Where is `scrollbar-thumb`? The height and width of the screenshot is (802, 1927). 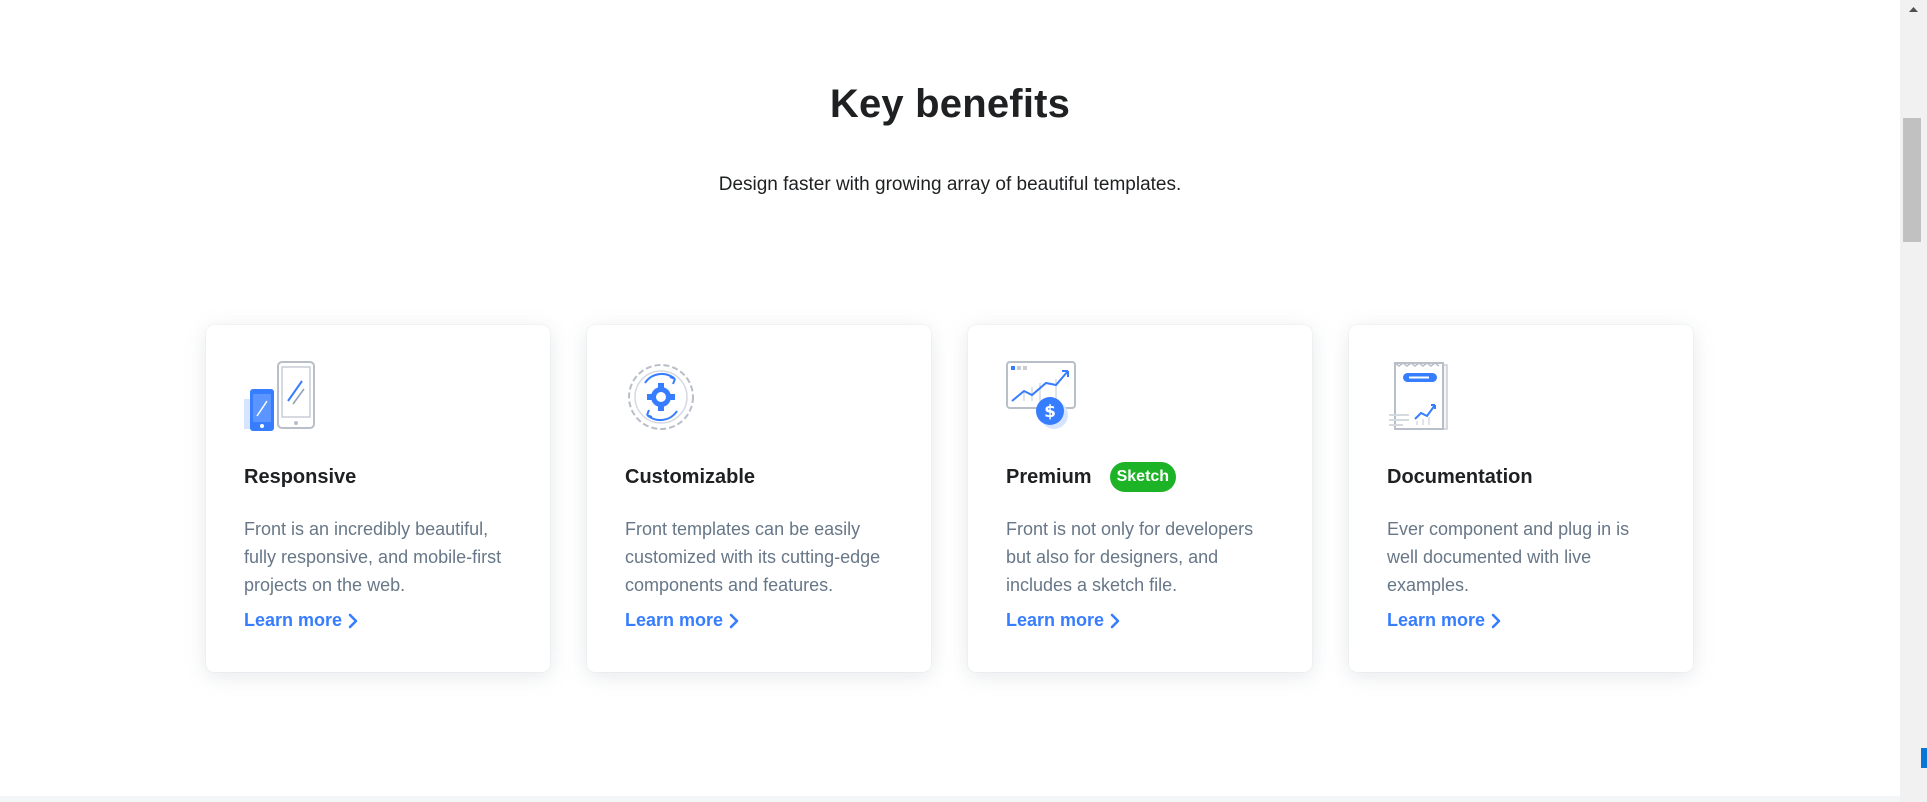
scrollbar-thumb is located at coordinates (1912, 180).